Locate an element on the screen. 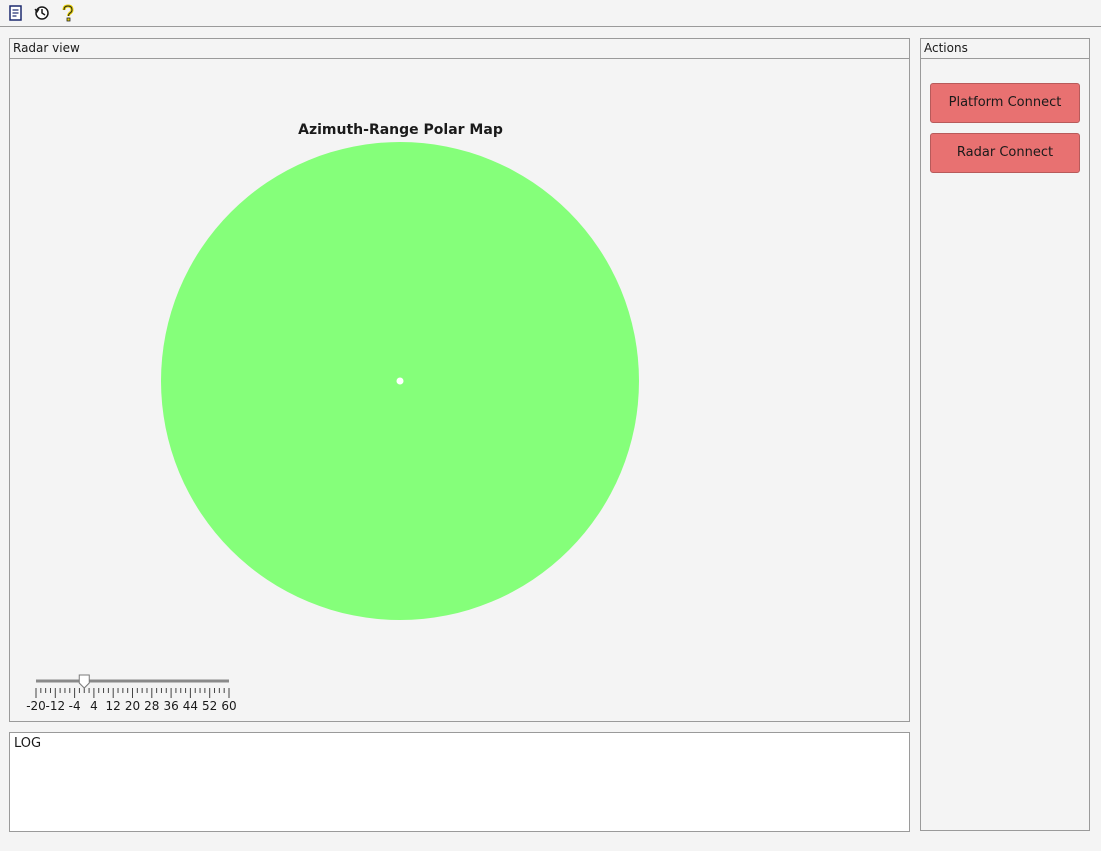 Image resolution: width=1101 pixels, height=851 pixels. slider-tick-label: 28 is located at coordinates (151, 706).